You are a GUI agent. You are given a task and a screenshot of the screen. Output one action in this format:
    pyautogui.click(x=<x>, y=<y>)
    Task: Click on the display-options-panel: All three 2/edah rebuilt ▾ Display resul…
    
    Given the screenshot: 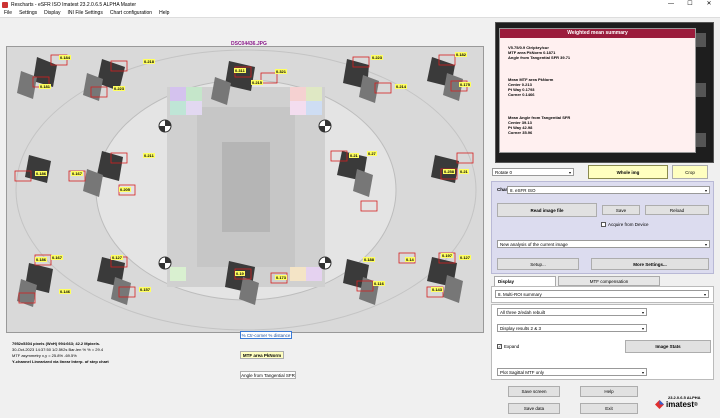 What is the action you would take?
    pyautogui.click(x=602, y=342)
    